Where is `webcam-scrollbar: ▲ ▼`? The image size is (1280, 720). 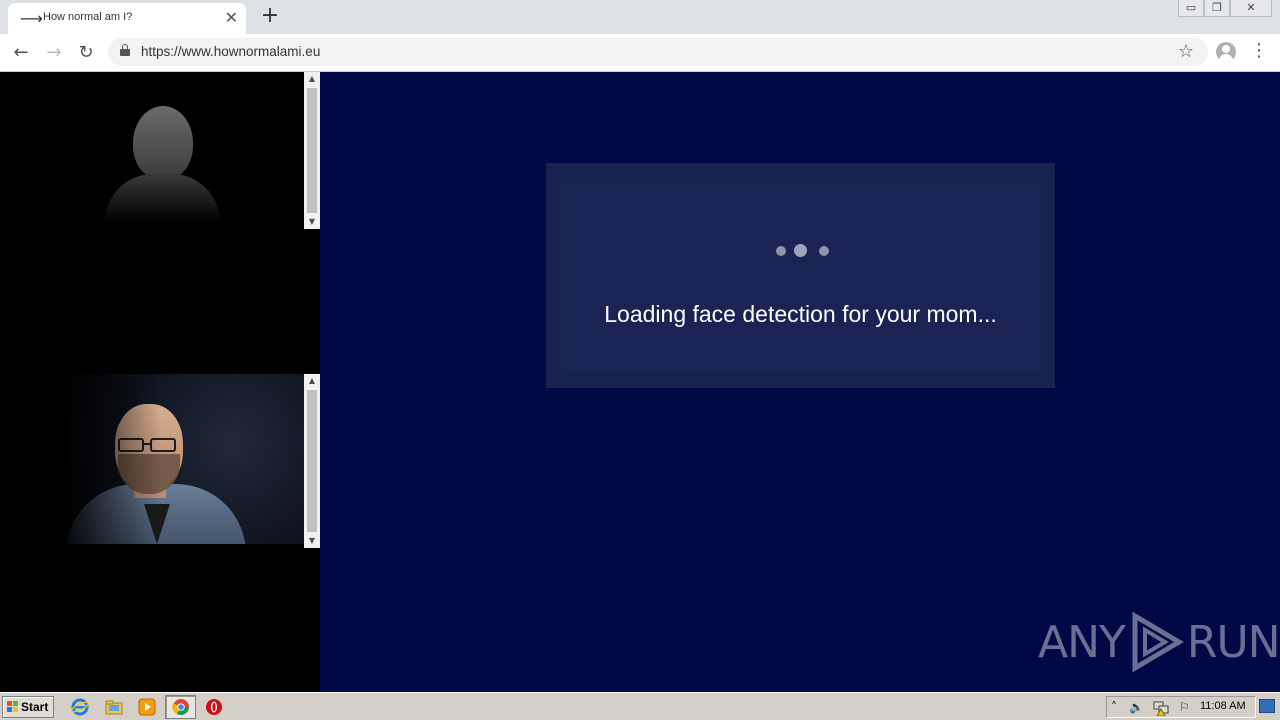 webcam-scrollbar: ▲ ▼ is located at coordinates (312, 461).